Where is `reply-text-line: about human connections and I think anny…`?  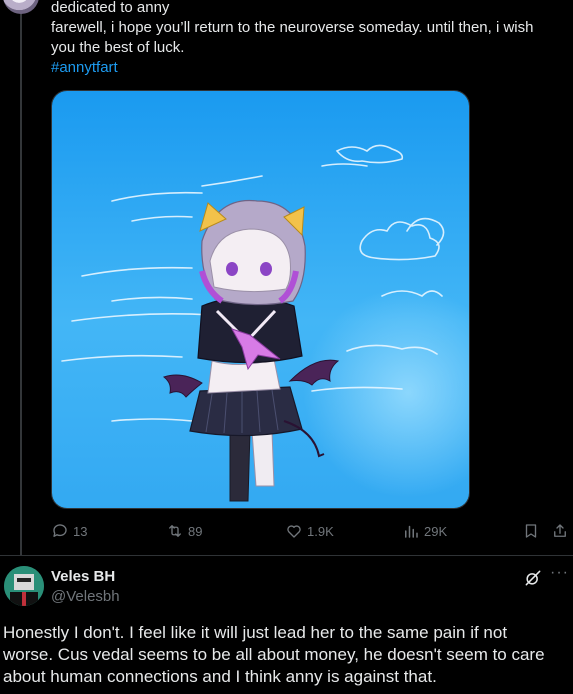 reply-text-line: about human connections and I think anny… is located at coordinates (220, 676).